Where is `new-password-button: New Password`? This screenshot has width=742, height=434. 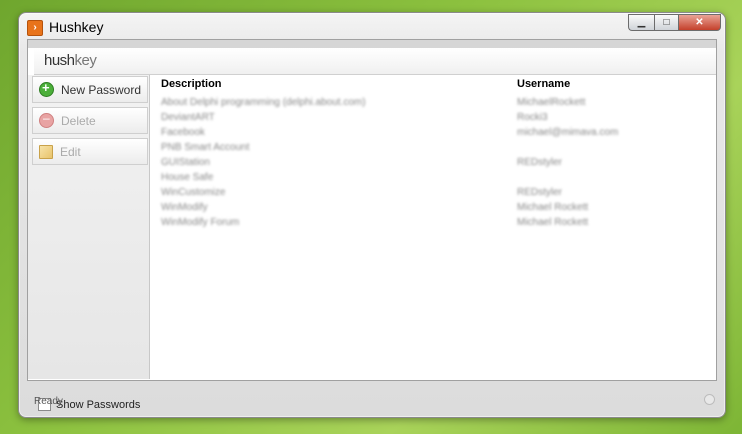 new-password-button: New Password is located at coordinates (90, 89).